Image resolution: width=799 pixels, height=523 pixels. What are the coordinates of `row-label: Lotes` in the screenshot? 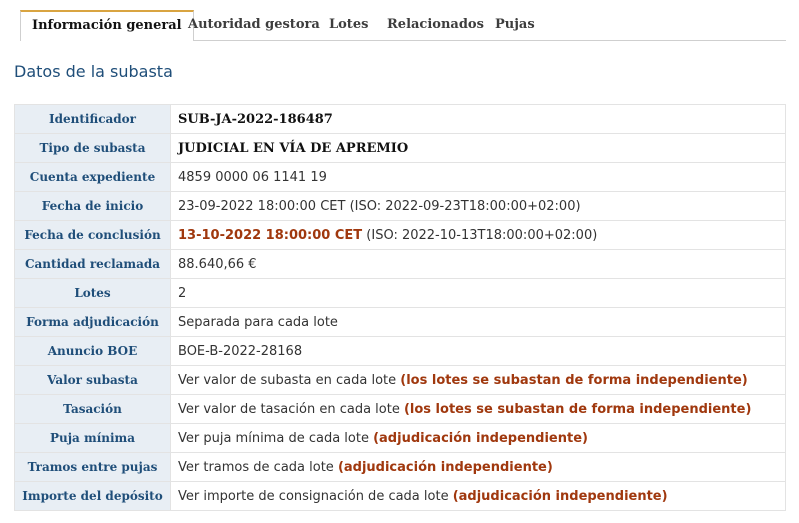 It's located at (92, 293).